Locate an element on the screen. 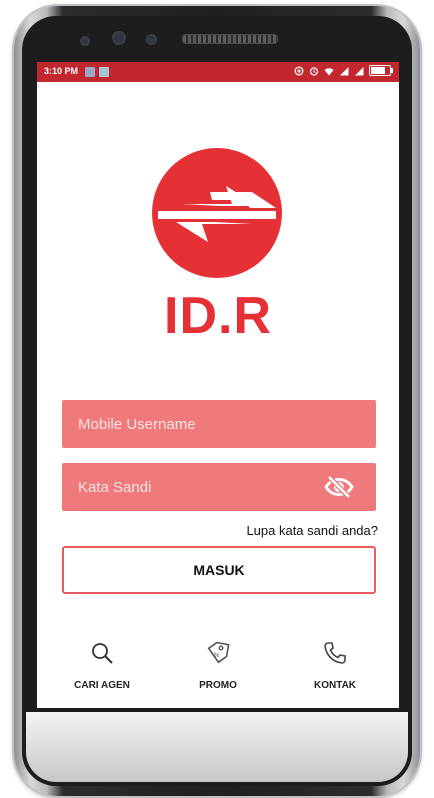 Image resolution: width=434 pixels, height=798 pixels. nav-label: KONTAK is located at coordinates (335, 685).